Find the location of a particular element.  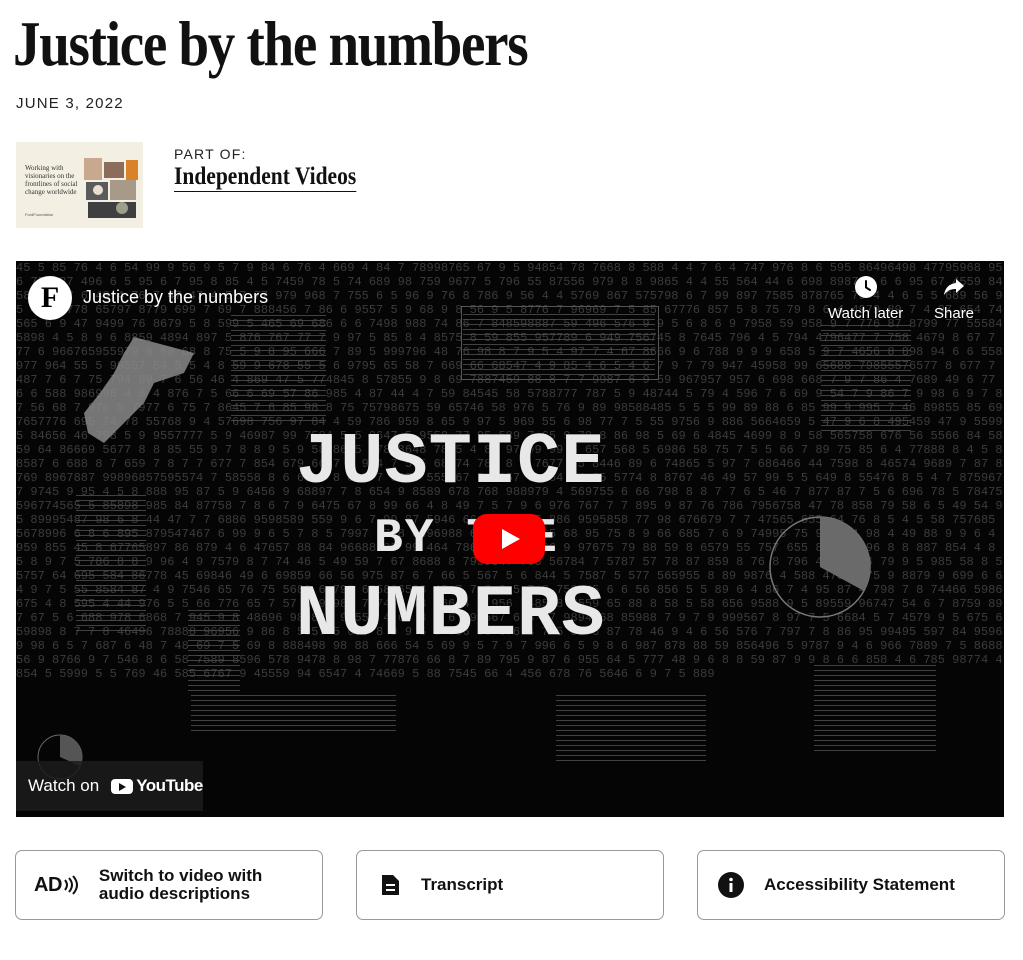

watch-on-youtube-button: Watch on YouTube is located at coordinates (109, 786).